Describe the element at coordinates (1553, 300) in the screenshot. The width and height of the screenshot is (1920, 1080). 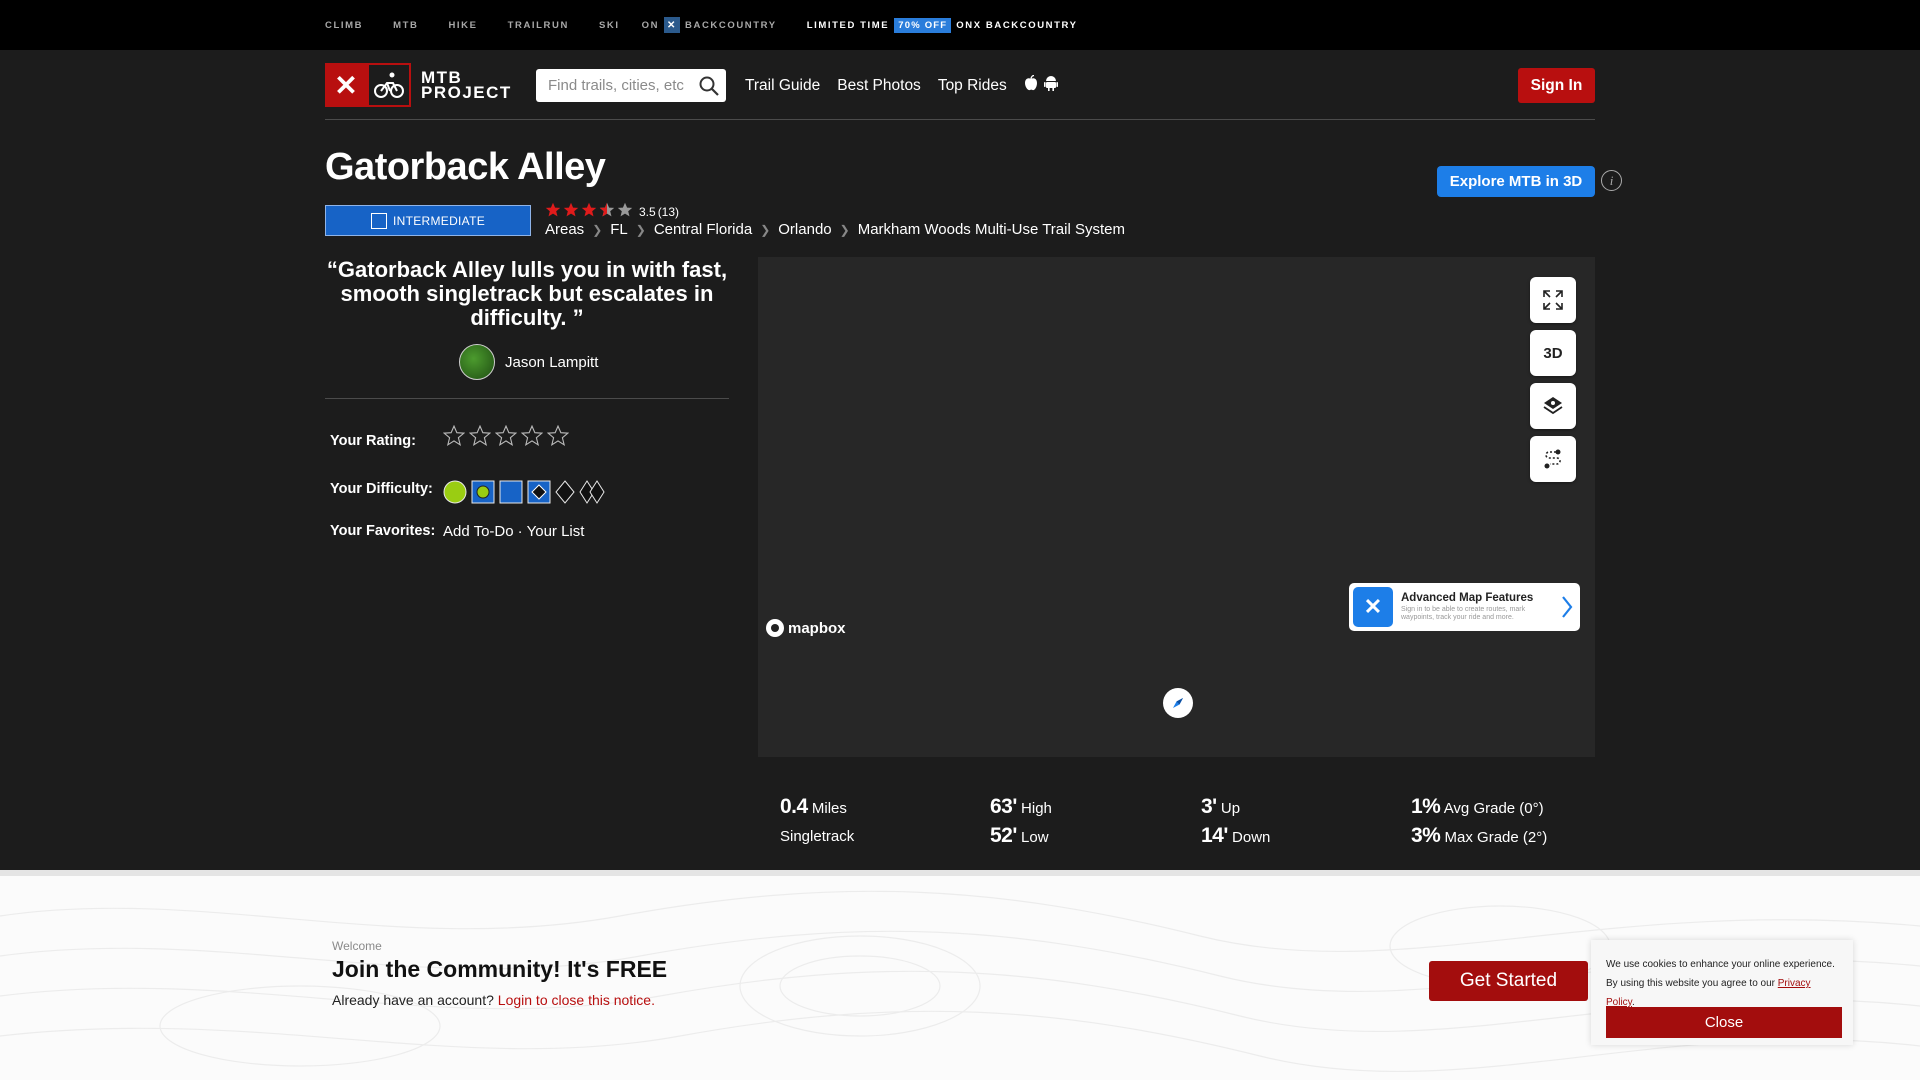
I see `fullscreen-button` at that location.